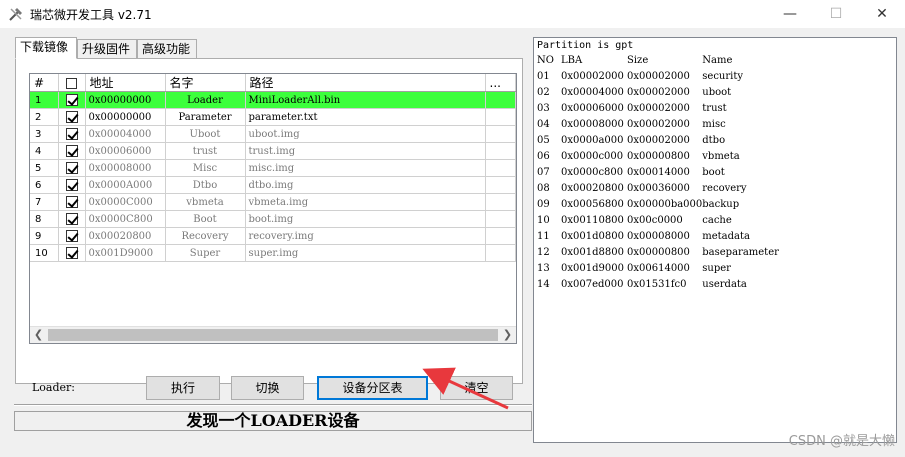 This screenshot has width=905, height=457. What do you see at coordinates (205, 117) in the screenshot?
I see `row-name: Parameter` at bounding box center [205, 117].